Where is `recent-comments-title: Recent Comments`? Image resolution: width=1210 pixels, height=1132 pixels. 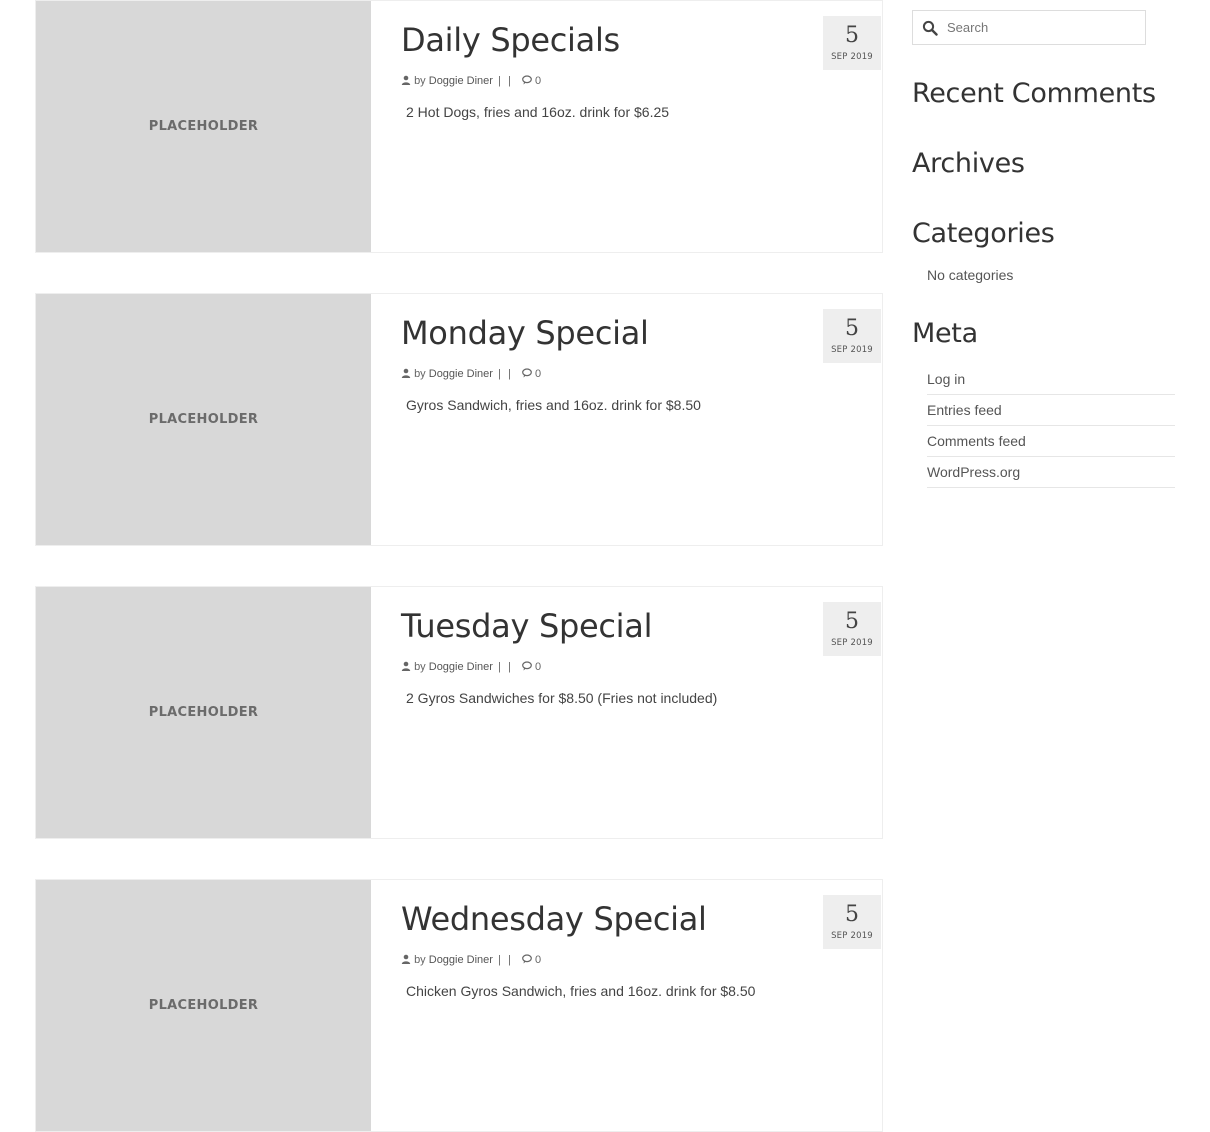
recent-comments-title: Recent Comments is located at coordinates (1034, 93).